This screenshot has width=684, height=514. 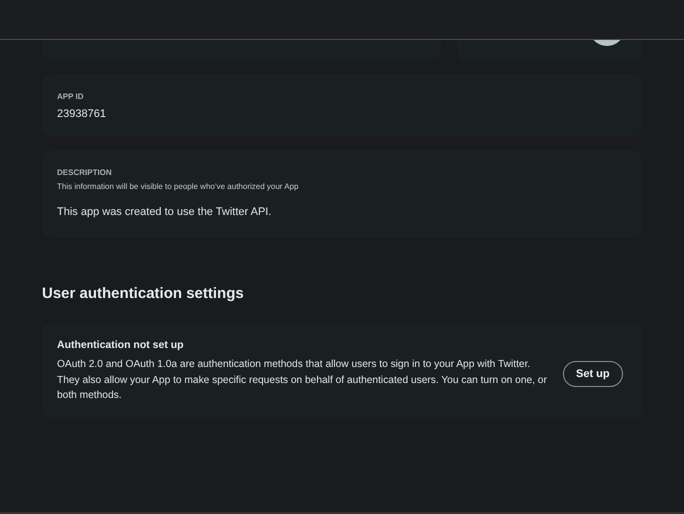 What do you see at coordinates (302, 380) in the screenshot?
I see `auth-description: OAuth 2.0 and OAuth 1.0a are authentication methods that allow users to sign in to your App with Twitter. They also allow your App to make specific requests on behalf of authenticated users. You can turn on one, or both methods.` at bounding box center [302, 380].